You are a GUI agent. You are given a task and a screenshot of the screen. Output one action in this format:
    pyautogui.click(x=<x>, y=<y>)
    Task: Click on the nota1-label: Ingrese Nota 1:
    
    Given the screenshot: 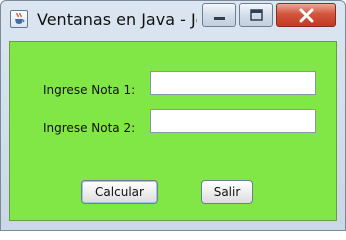 What is the action you would take?
    pyautogui.click(x=89, y=90)
    